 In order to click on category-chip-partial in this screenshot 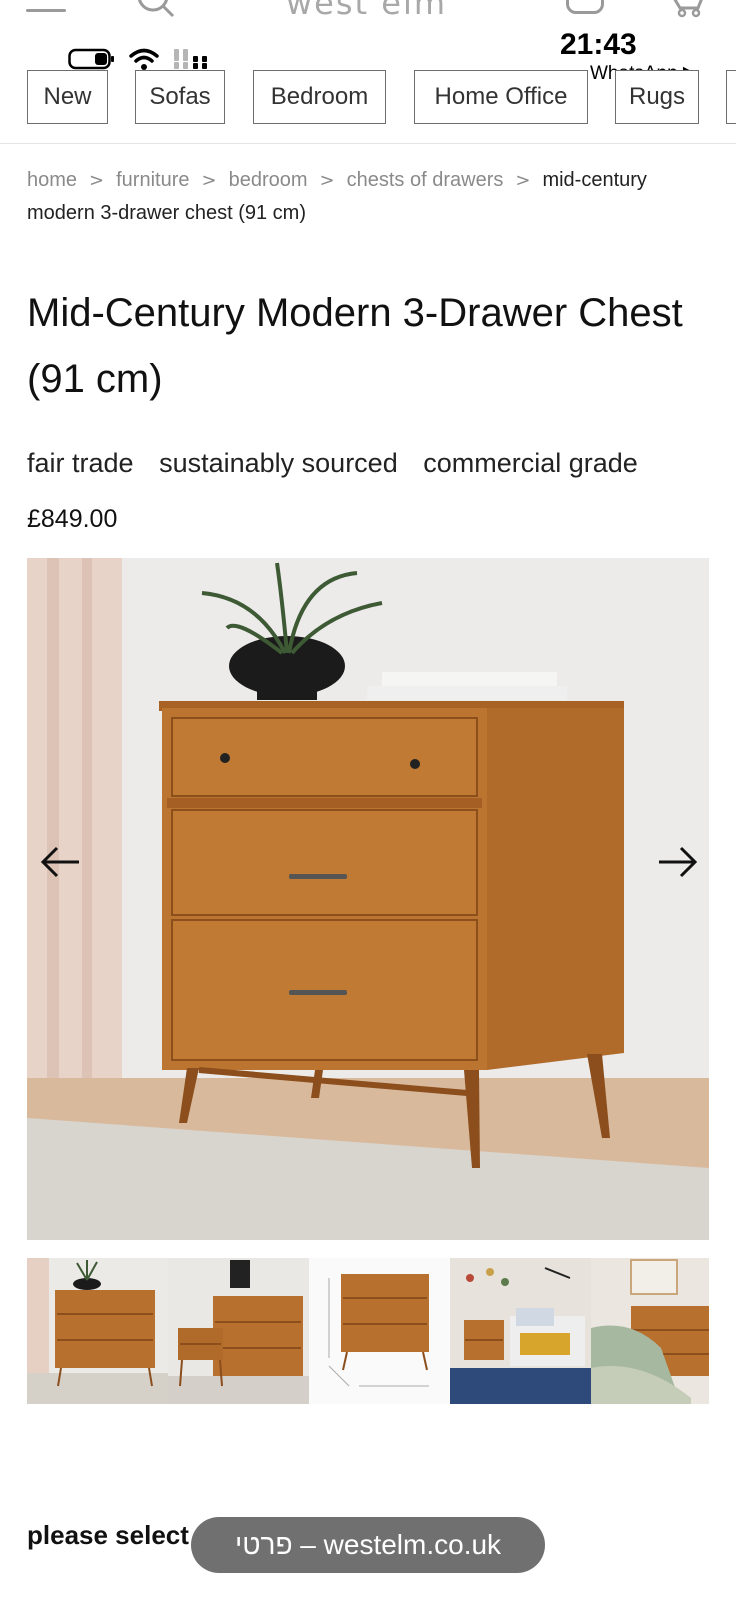, I will do `click(731, 97)`.